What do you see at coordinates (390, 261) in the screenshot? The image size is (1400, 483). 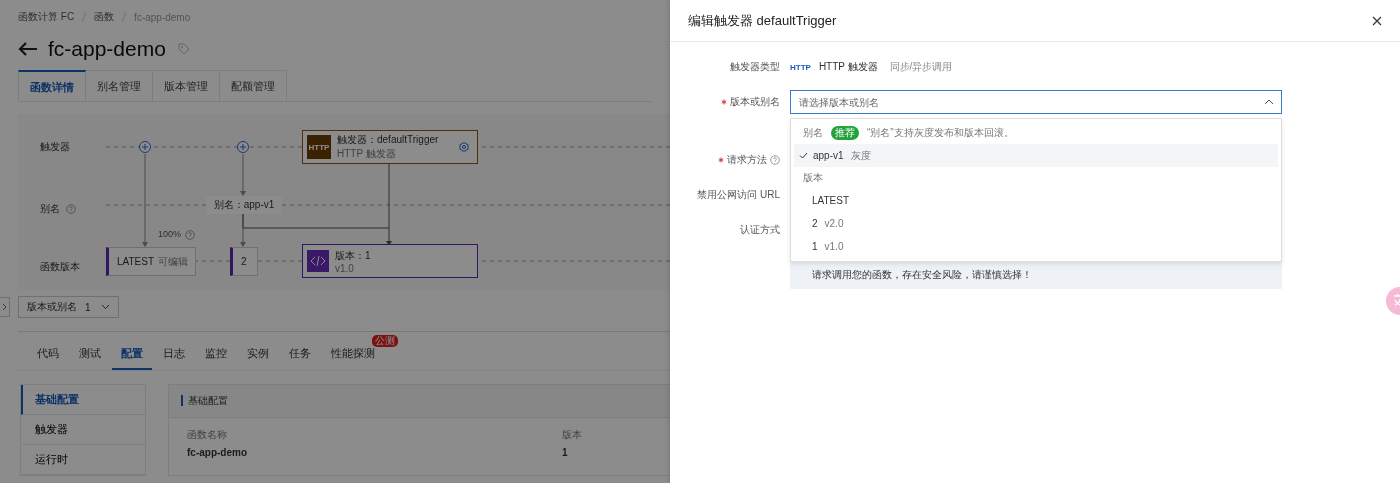 I see `version-node: 版本：1 v1.0` at bounding box center [390, 261].